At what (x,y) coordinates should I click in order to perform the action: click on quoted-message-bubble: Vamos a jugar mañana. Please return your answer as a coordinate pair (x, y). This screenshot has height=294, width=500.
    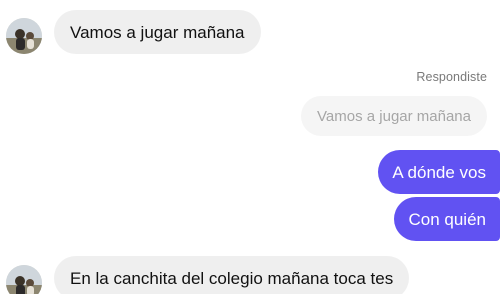
    Looking at the image, I should click on (394, 116).